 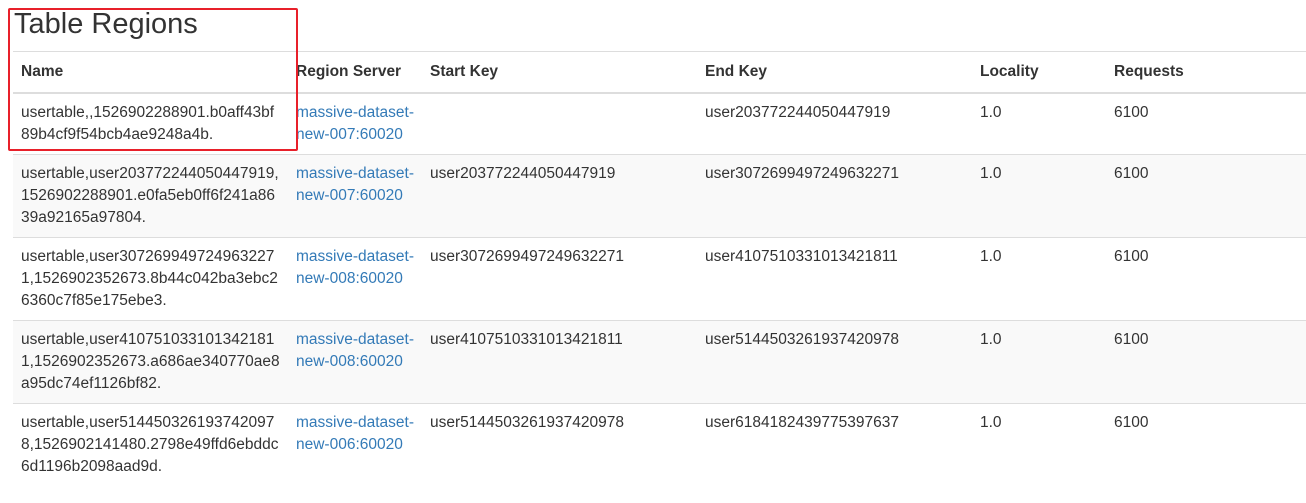 What do you see at coordinates (559, 444) in the screenshot?
I see `start-key: user5144503261937420978` at bounding box center [559, 444].